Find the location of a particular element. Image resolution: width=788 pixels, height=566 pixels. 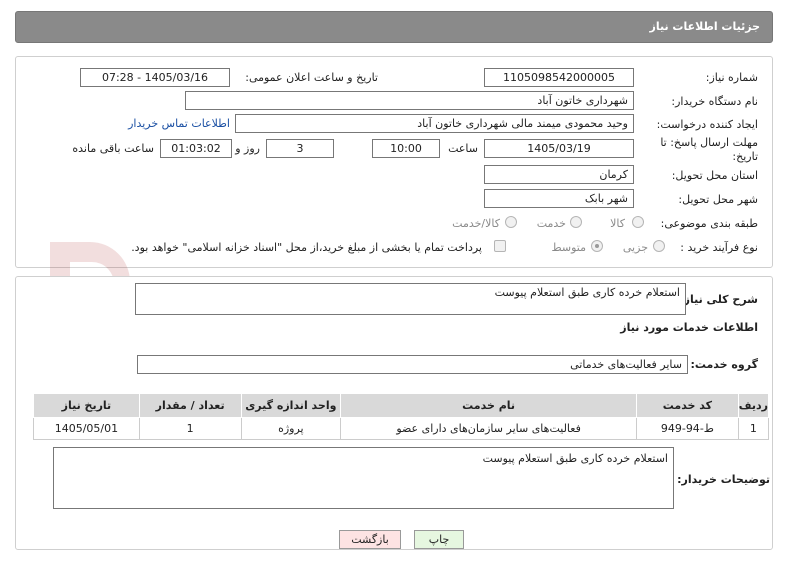

treasury-payment-checkbox is located at coordinates (500, 246).